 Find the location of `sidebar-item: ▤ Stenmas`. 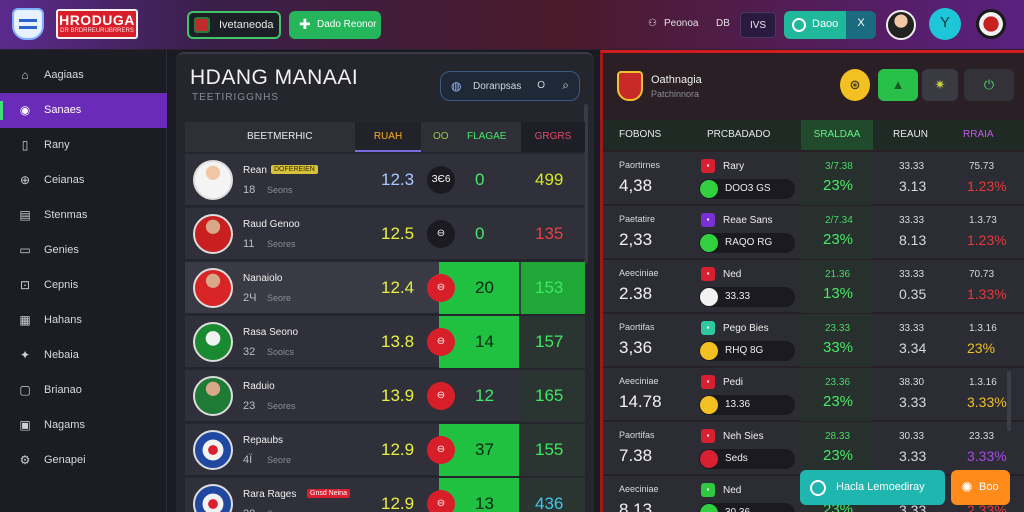

sidebar-item: ▤ Stenmas is located at coordinates (83, 215).